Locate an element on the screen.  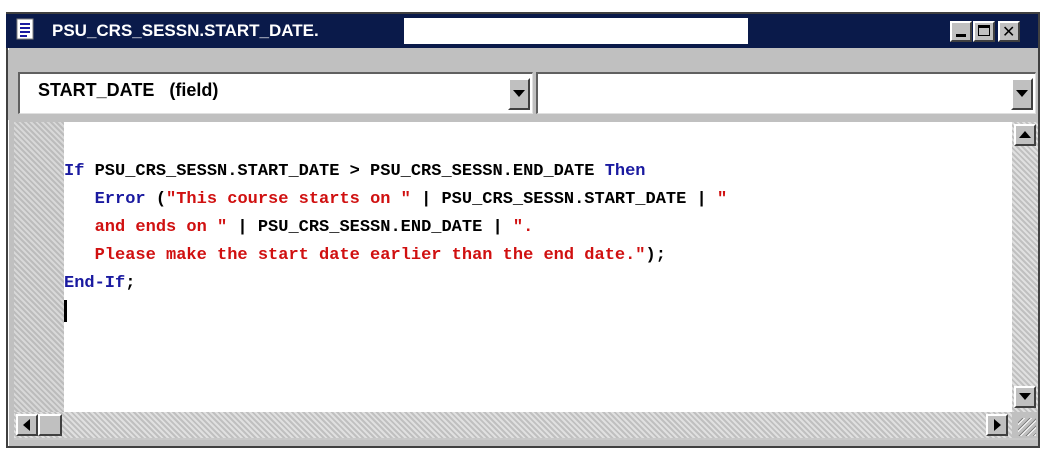
text-cursor is located at coordinates (65, 310).